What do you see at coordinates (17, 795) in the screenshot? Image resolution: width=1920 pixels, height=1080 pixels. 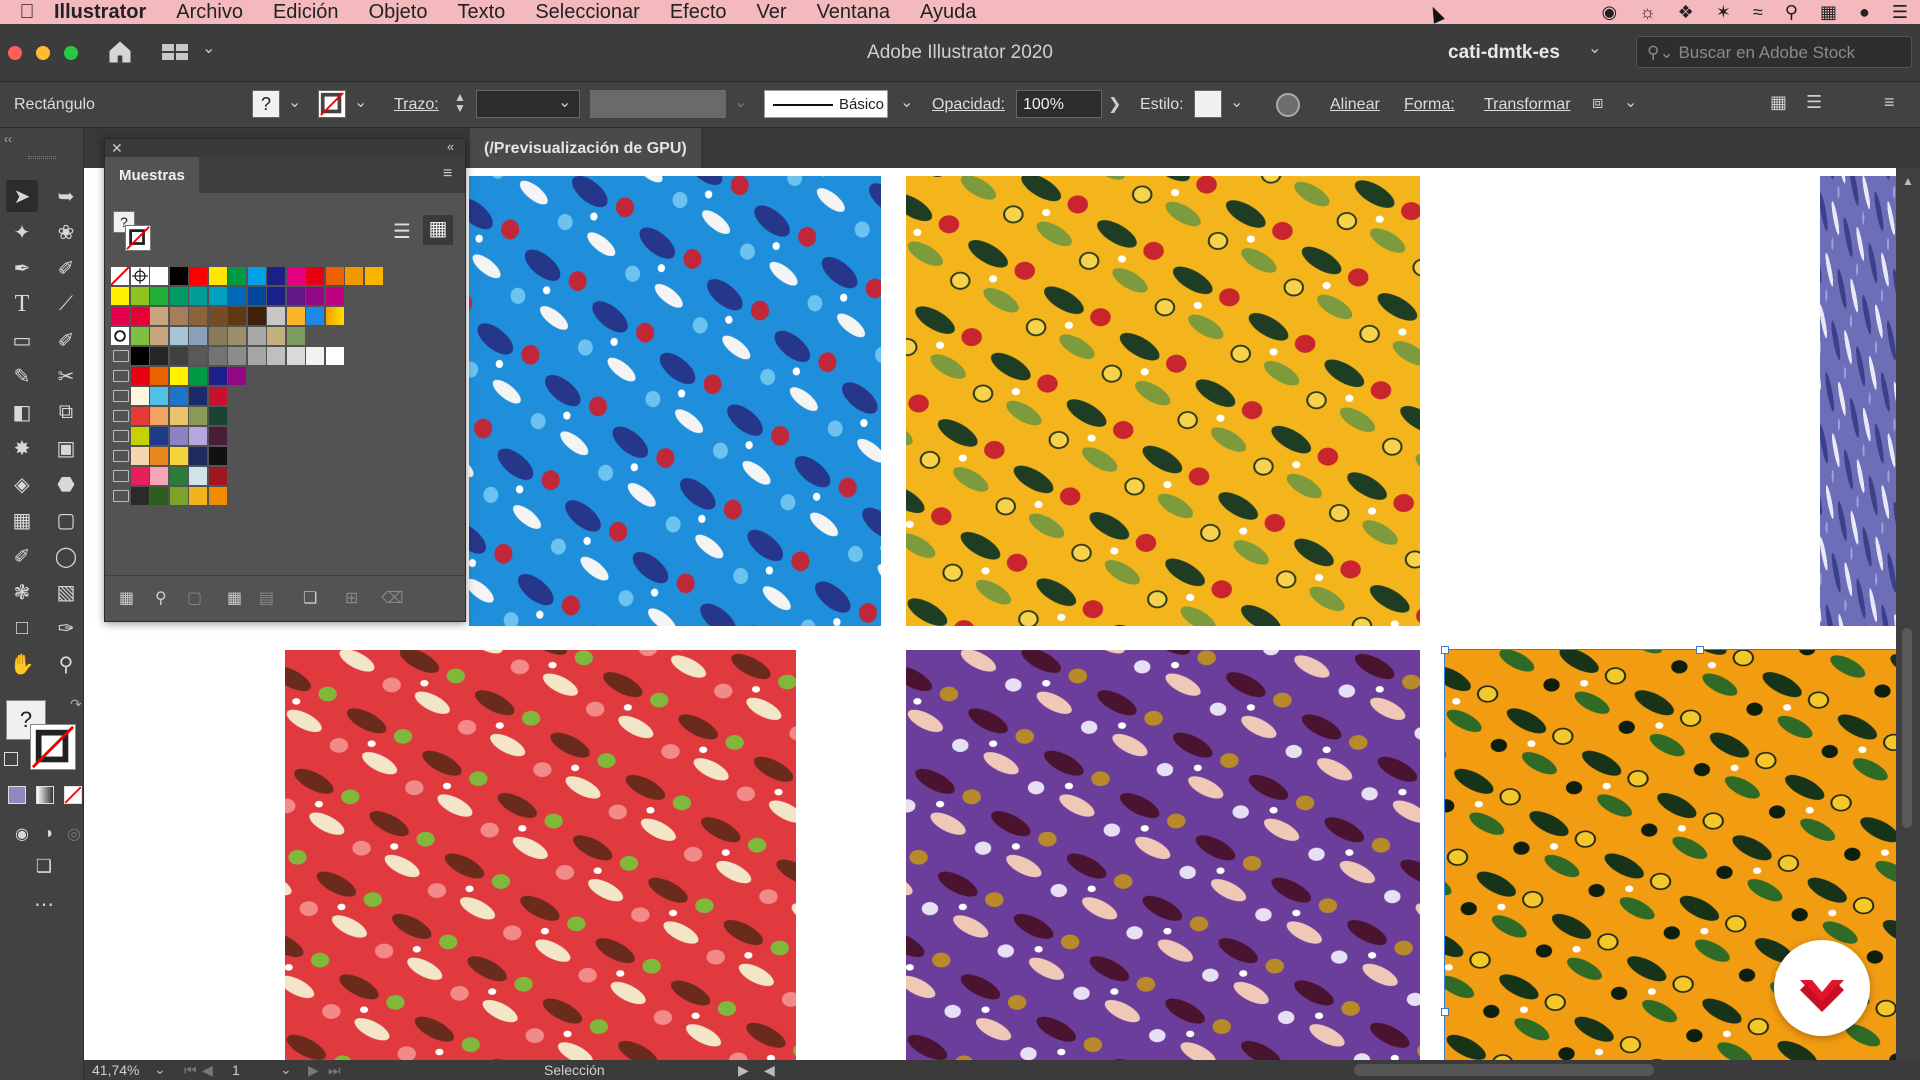 I see `color-mode-icon` at bounding box center [17, 795].